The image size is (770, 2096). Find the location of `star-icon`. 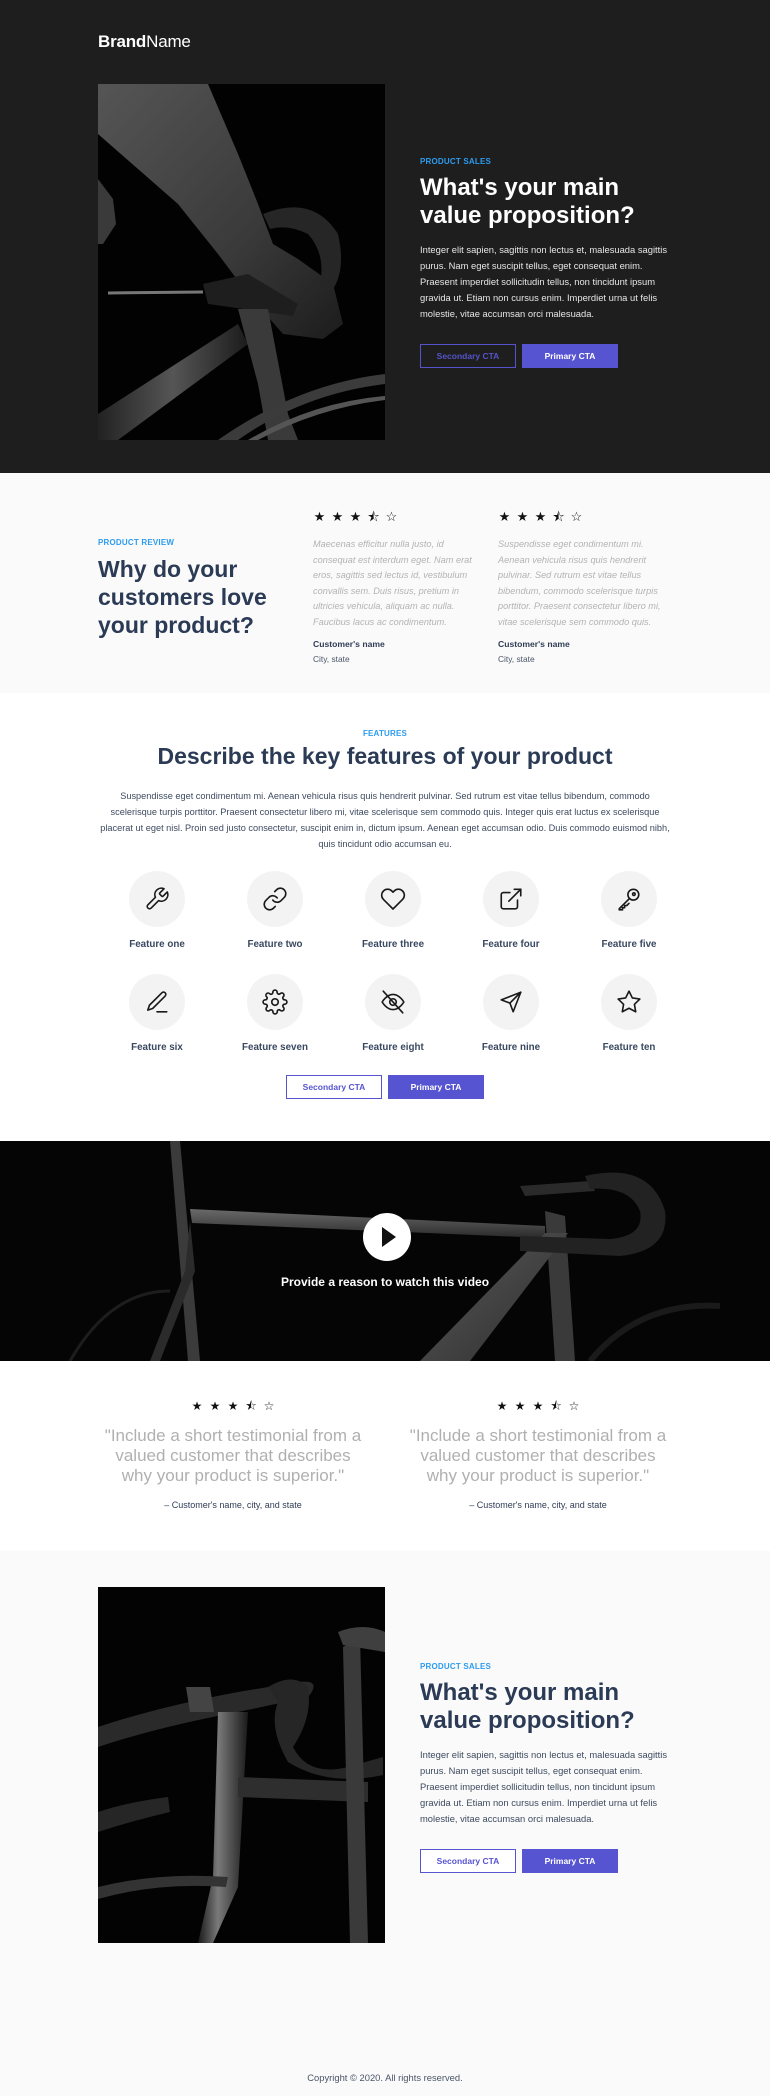

star-icon is located at coordinates (629, 1002).